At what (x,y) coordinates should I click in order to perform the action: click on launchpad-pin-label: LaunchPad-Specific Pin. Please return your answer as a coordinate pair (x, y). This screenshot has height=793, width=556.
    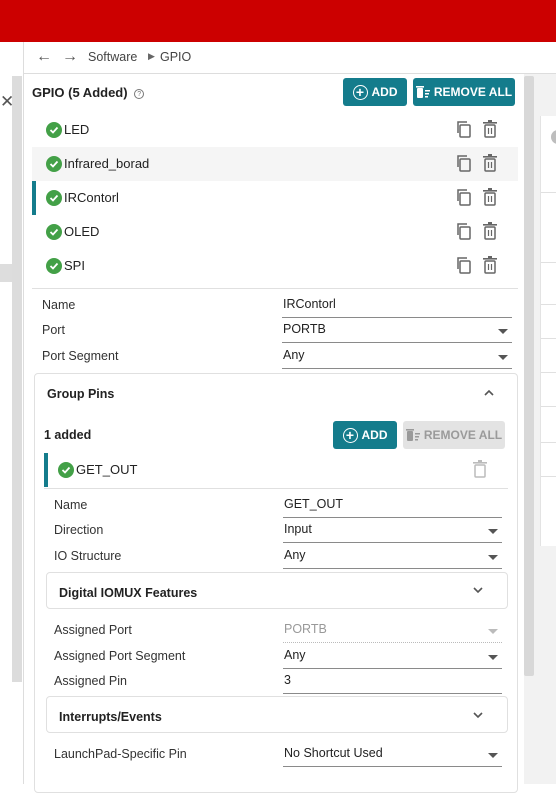
    Looking at the image, I should click on (120, 754).